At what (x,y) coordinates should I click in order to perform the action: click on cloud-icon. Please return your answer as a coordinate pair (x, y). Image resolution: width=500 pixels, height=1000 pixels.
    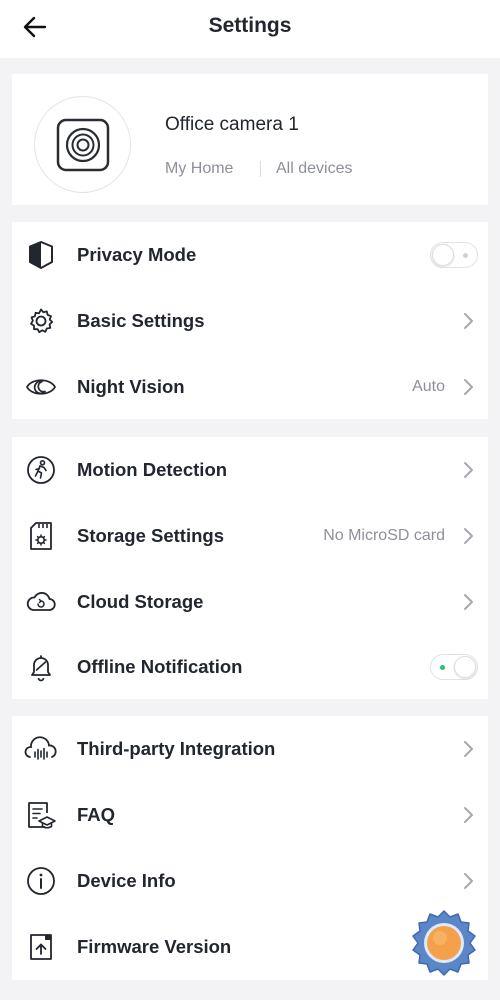
    Looking at the image, I should click on (41, 601).